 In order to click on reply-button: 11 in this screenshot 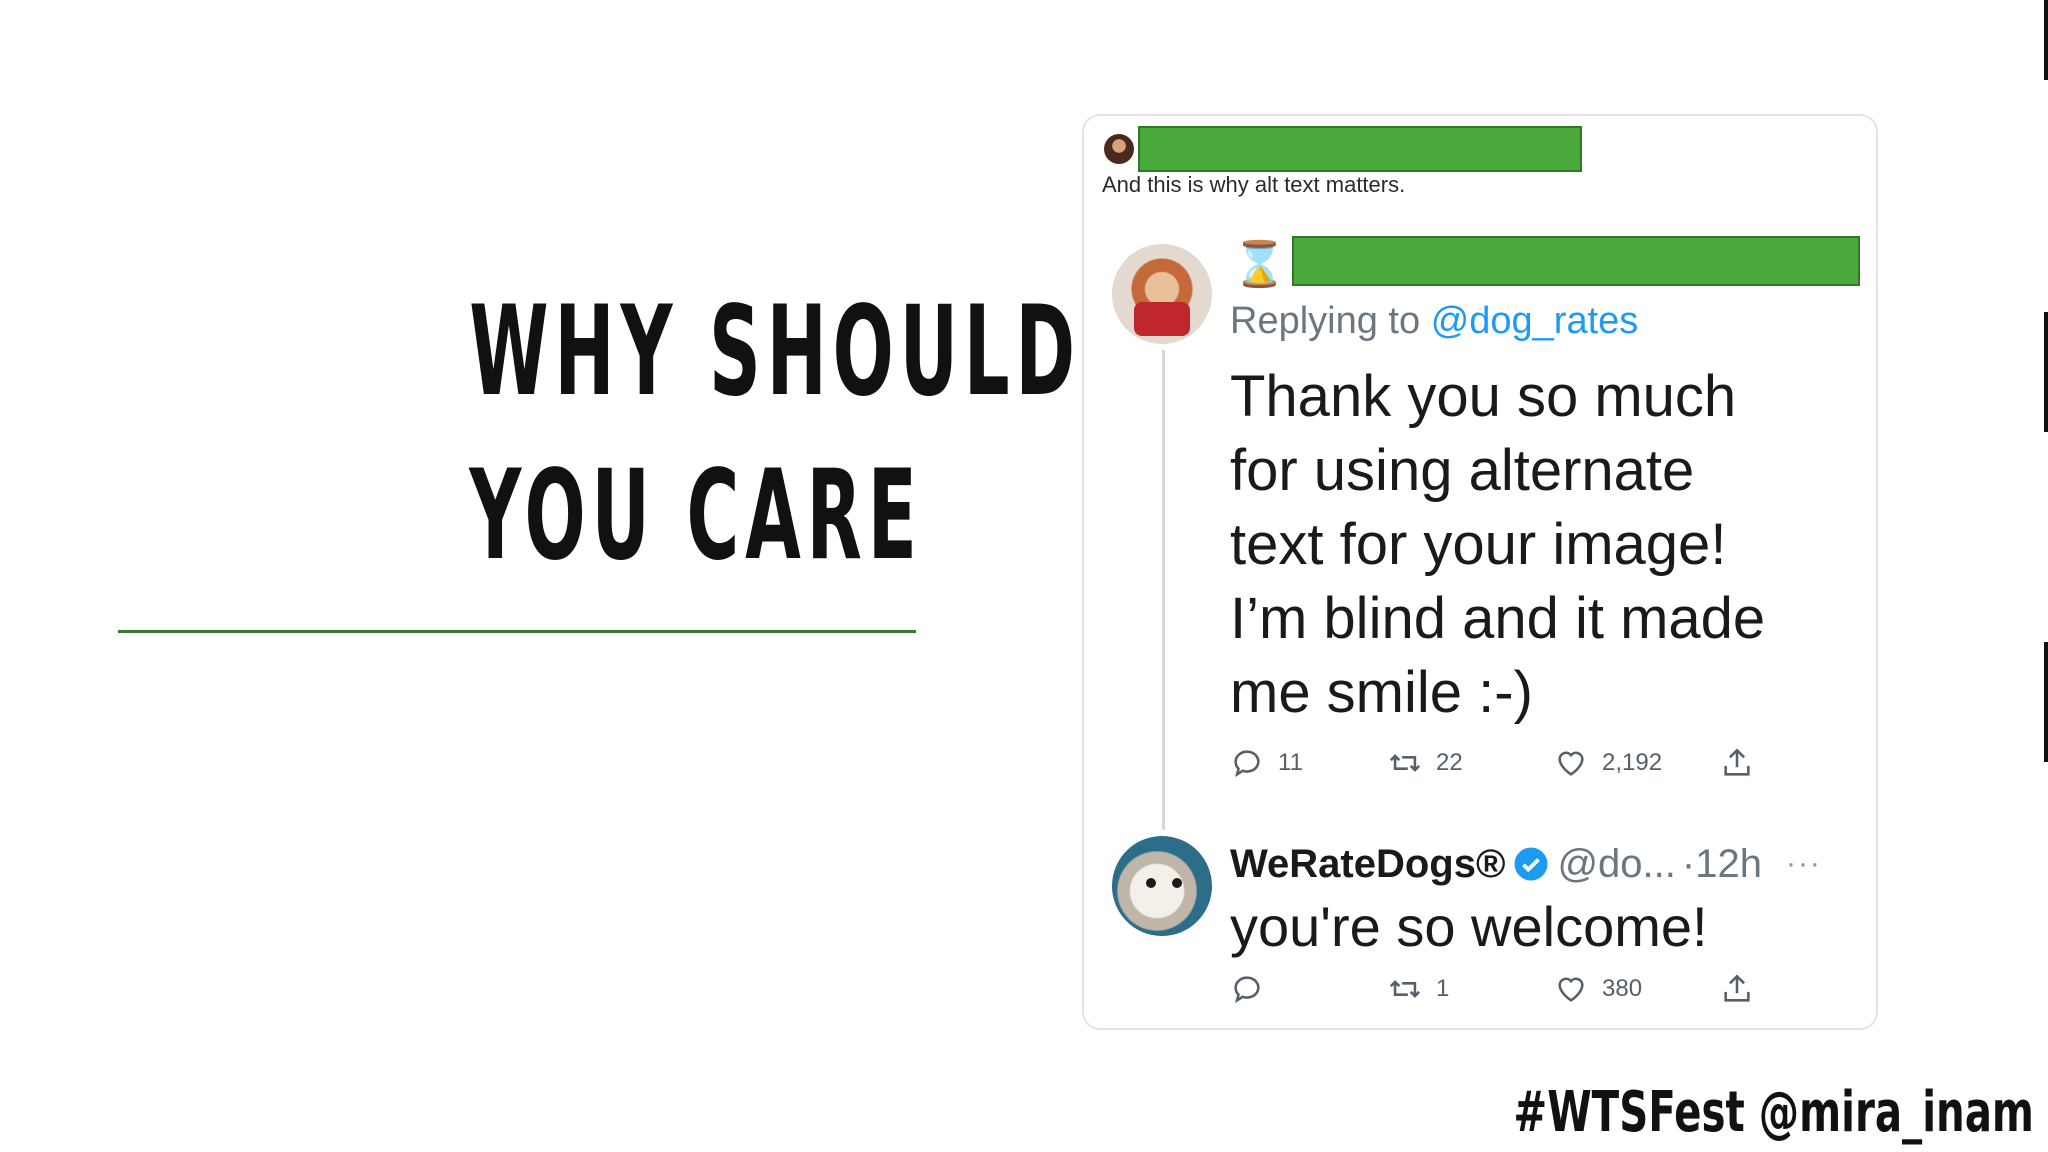, I will do `click(1266, 763)`.